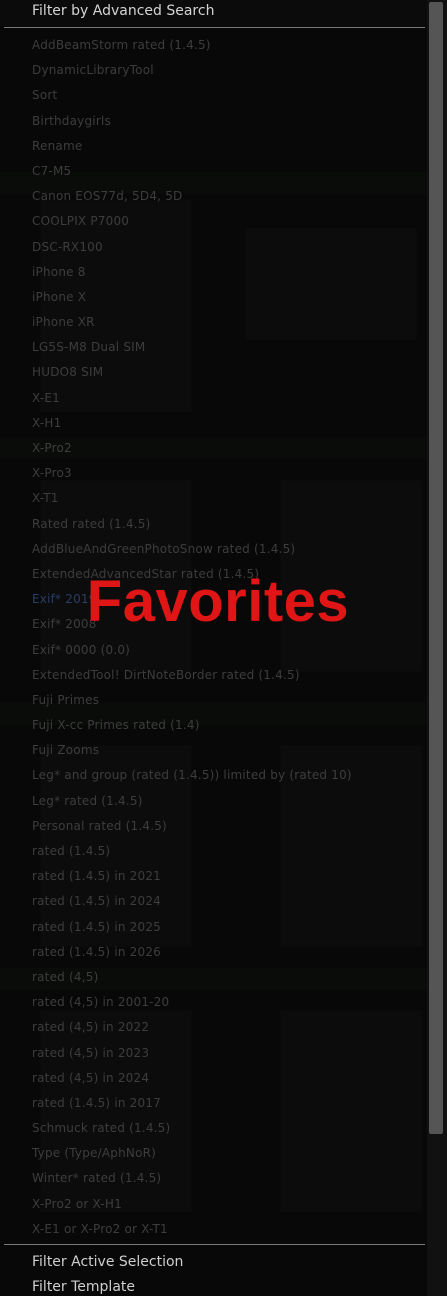 This screenshot has width=447, height=1296. What do you see at coordinates (437, 648) in the screenshot?
I see `menu-scrollbar` at bounding box center [437, 648].